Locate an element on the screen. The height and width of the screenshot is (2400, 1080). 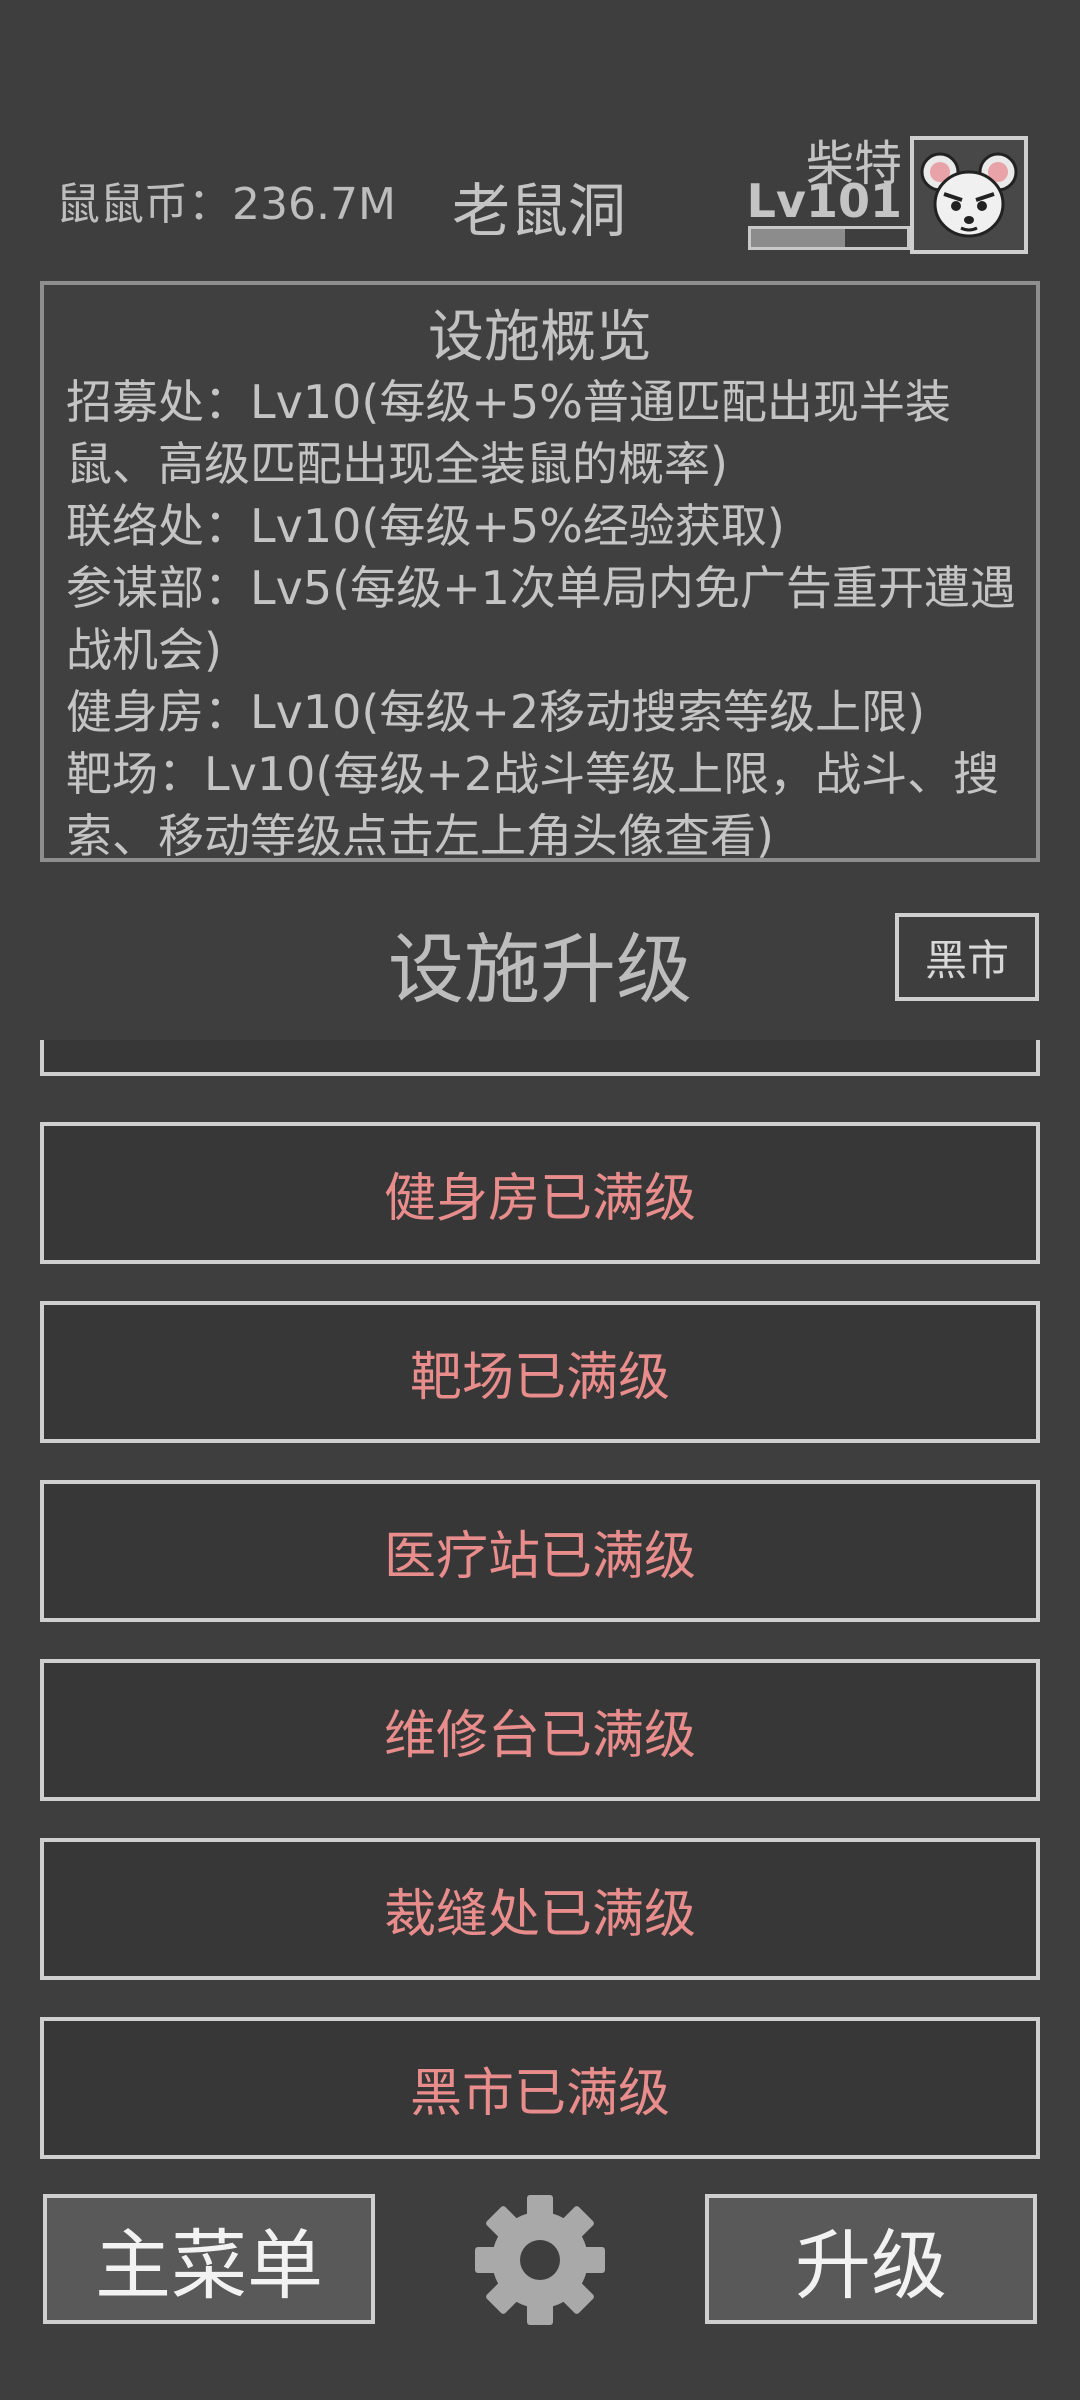
upgrade-item-tailor: 裁缝处已满级 is located at coordinates (540, 1909).